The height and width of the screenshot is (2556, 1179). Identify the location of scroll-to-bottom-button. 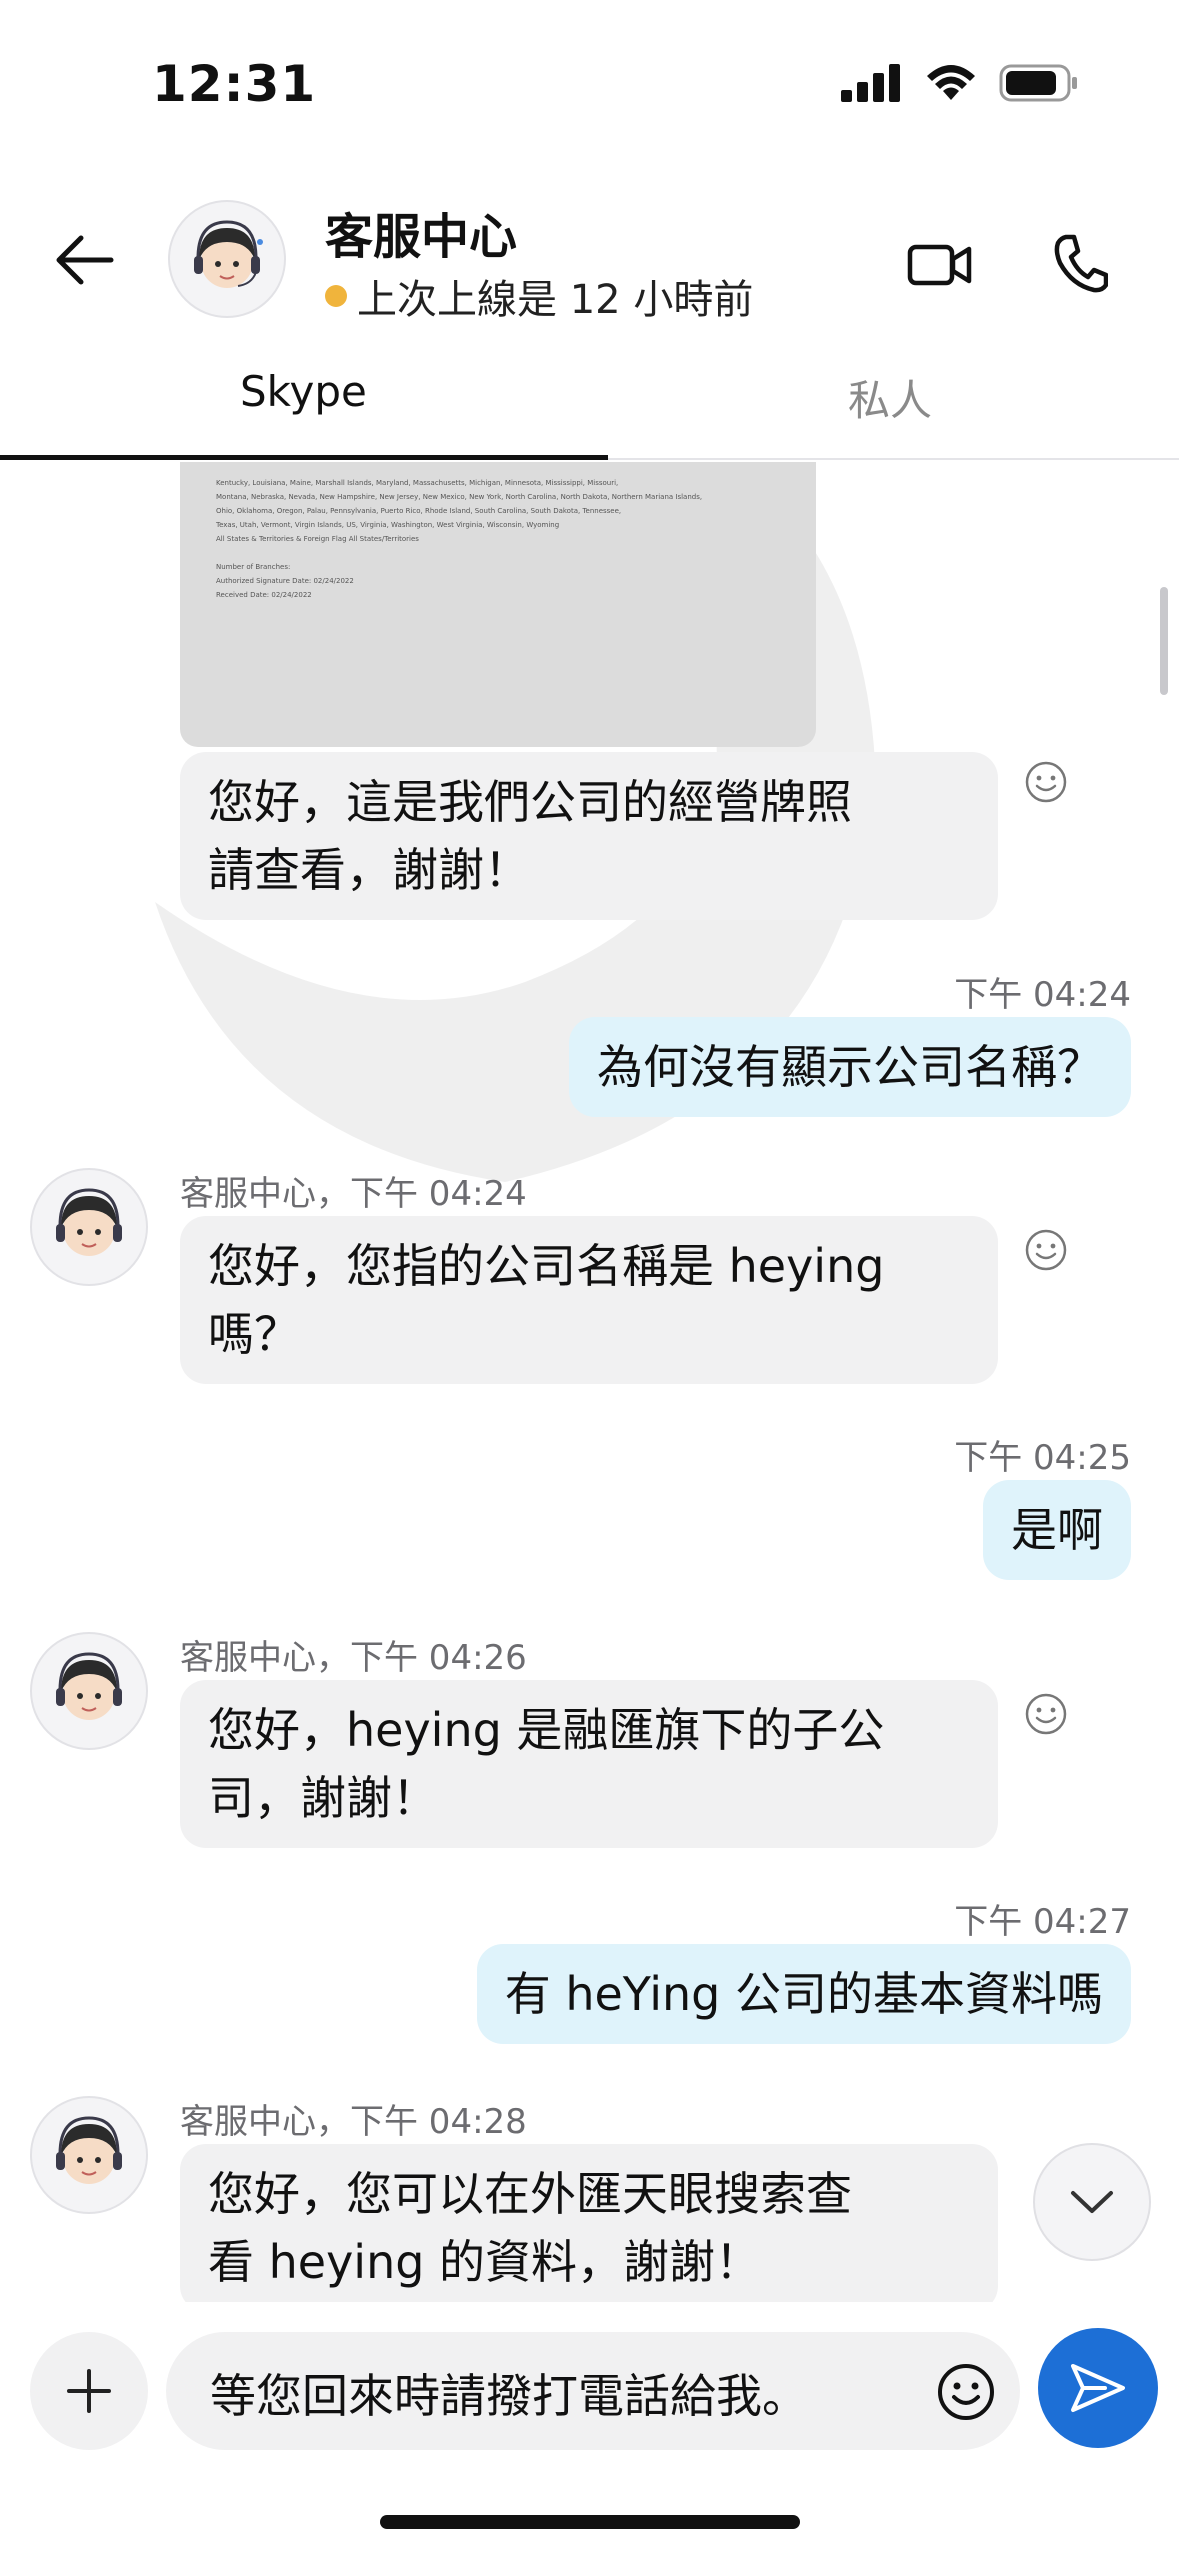
(1092, 2202).